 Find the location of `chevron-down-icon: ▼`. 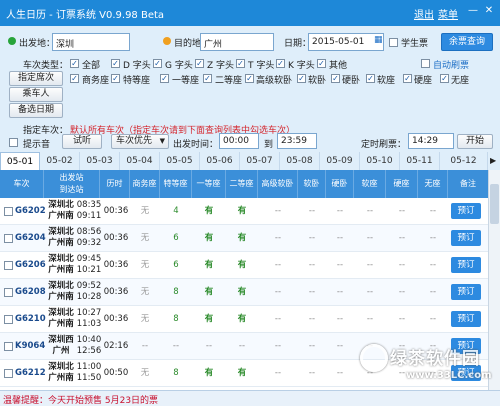

chevron-down-icon: ▼ is located at coordinates (162, 141).